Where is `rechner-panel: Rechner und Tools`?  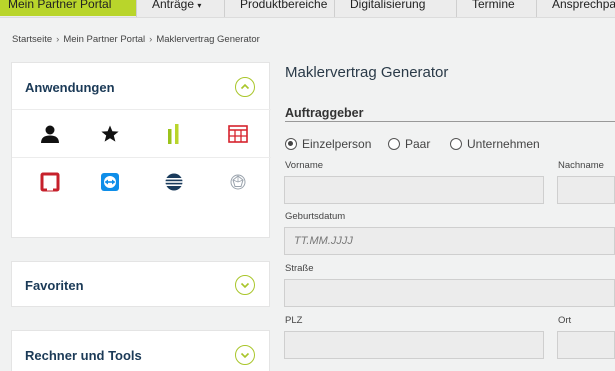
rechner-panel: Rechner und Tools is located at coordinates (140, 350).